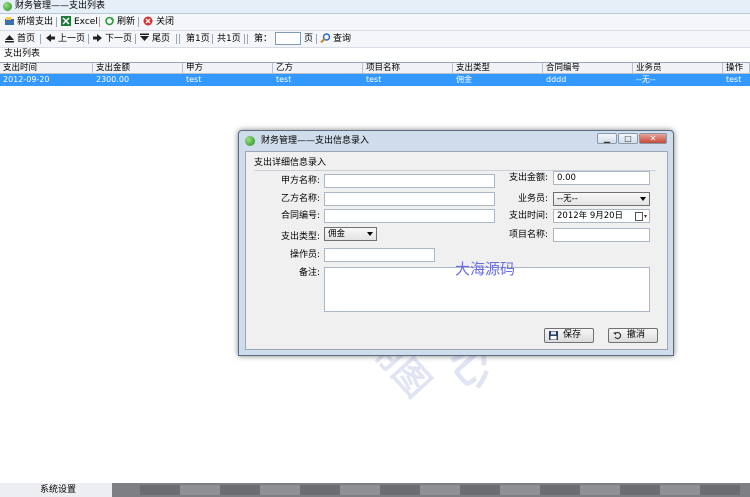 The image size is (750, 497). Describe the element at coordinates (290, 163) in the screenshot. I see `section-label: 支出详细信息录入` at that location.